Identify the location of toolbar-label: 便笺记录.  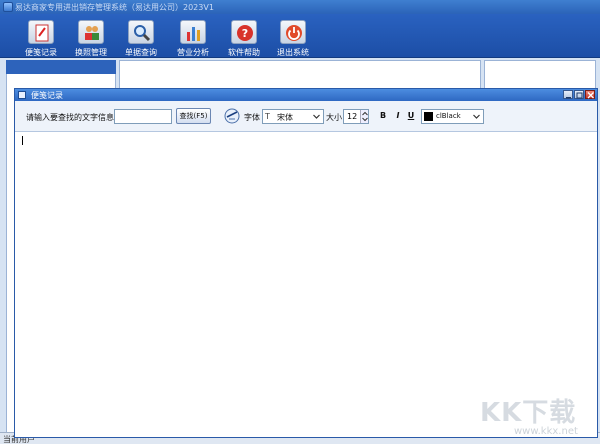
(41, 52).